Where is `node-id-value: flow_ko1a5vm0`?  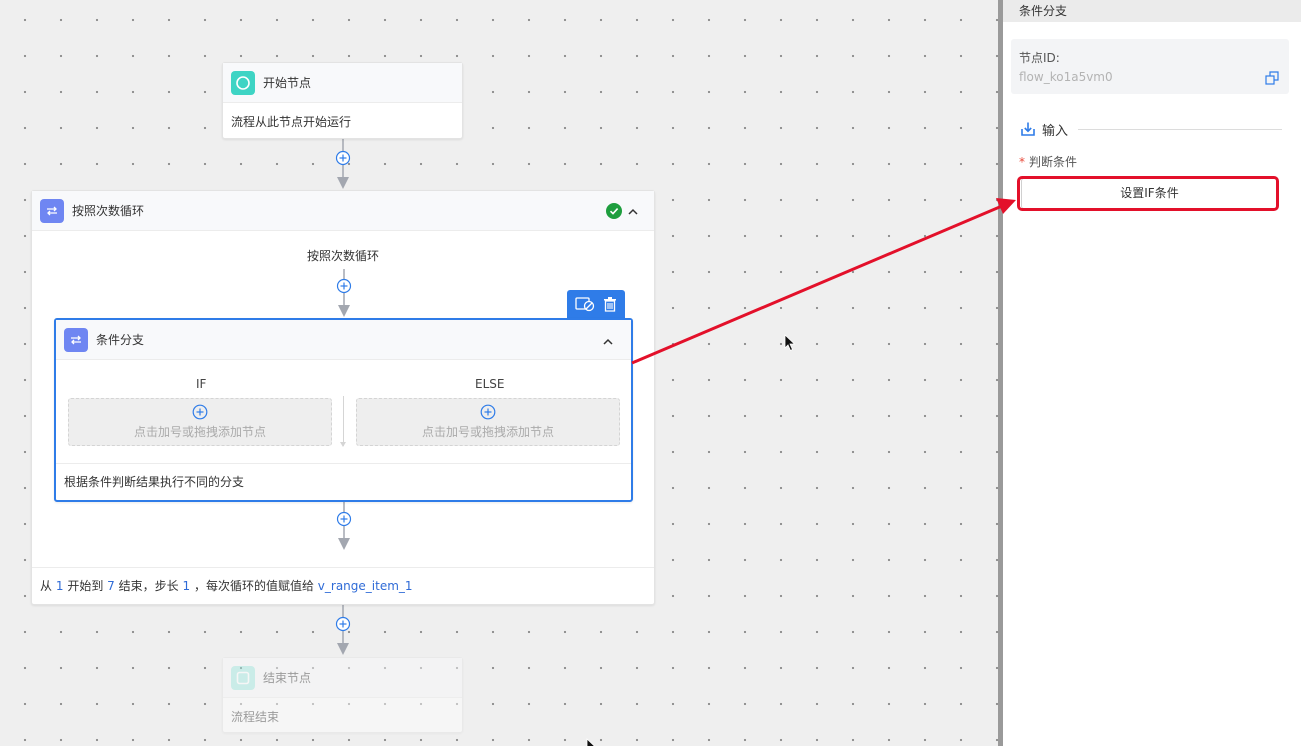
node-id-value: flow_ko1a5vm0 is located at coordinates (1066, 77).